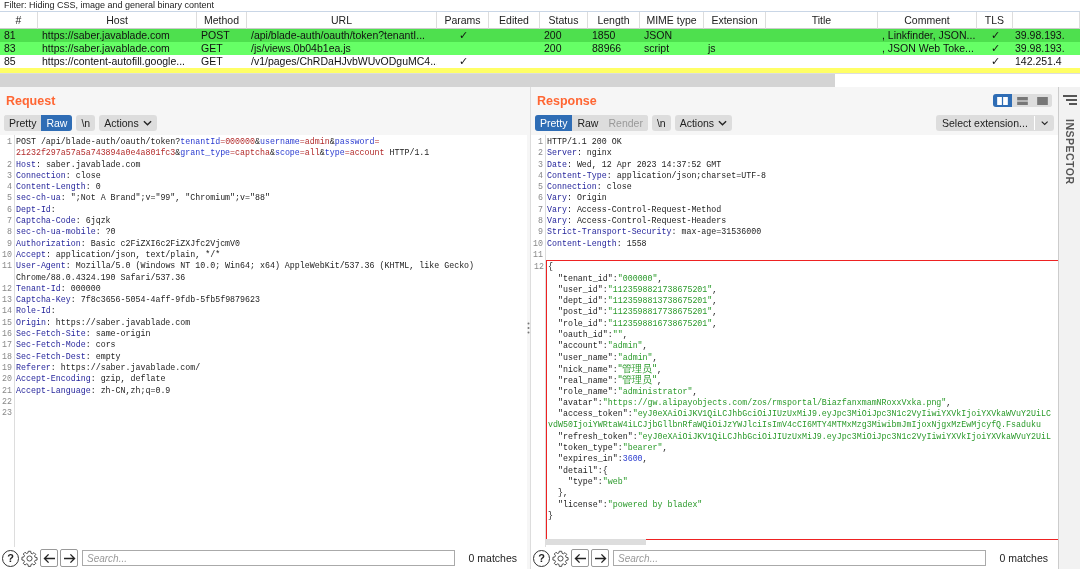  I want to click on code-line: Dept-Id:, so click(36, 209).